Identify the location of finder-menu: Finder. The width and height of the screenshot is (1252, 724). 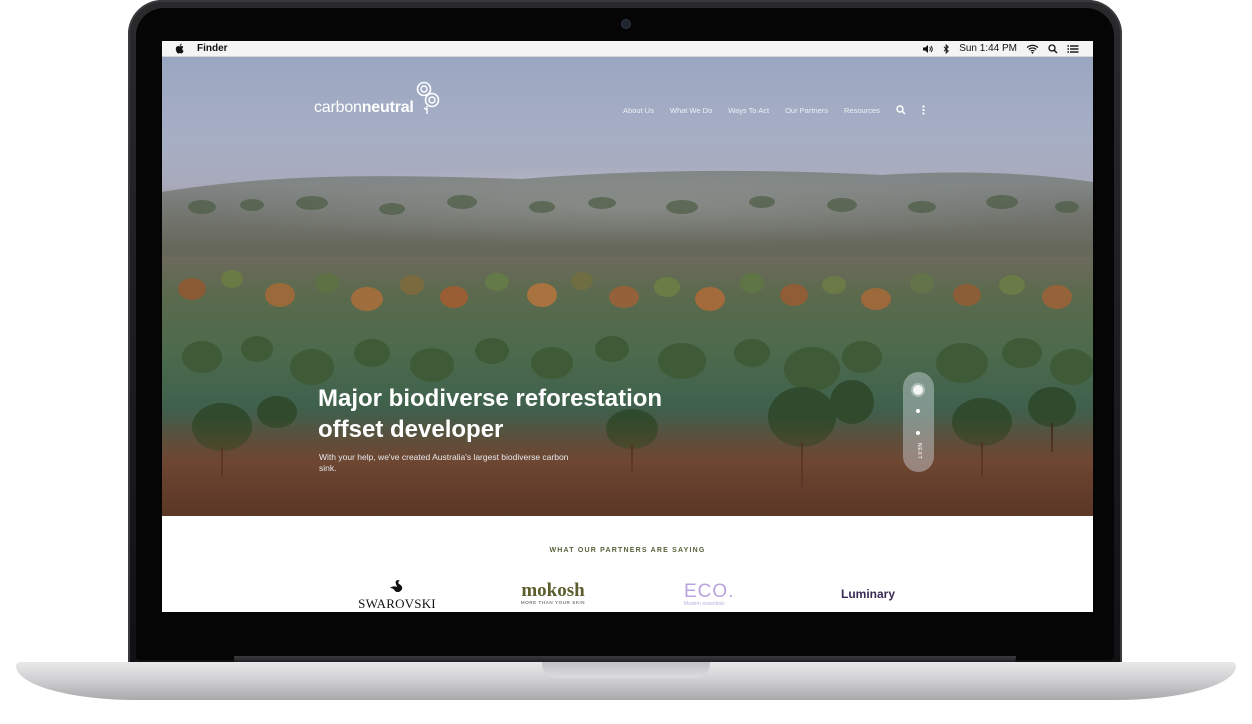
(212, 48).